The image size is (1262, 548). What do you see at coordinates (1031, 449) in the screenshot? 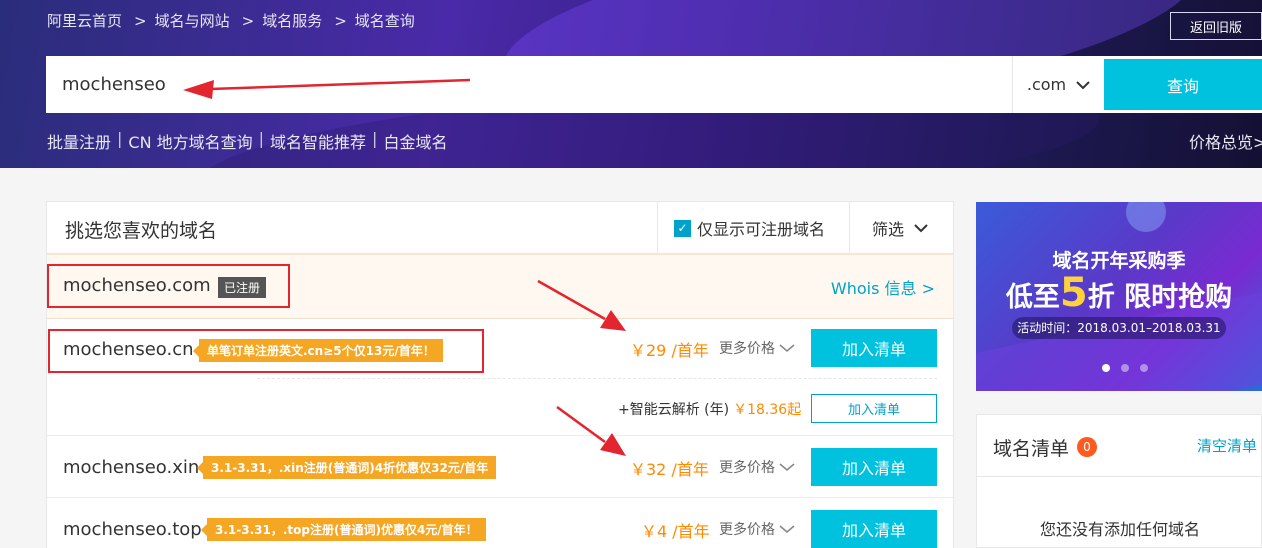
I see `cart-title: 域名清单` at bounding box center [1031, 449].